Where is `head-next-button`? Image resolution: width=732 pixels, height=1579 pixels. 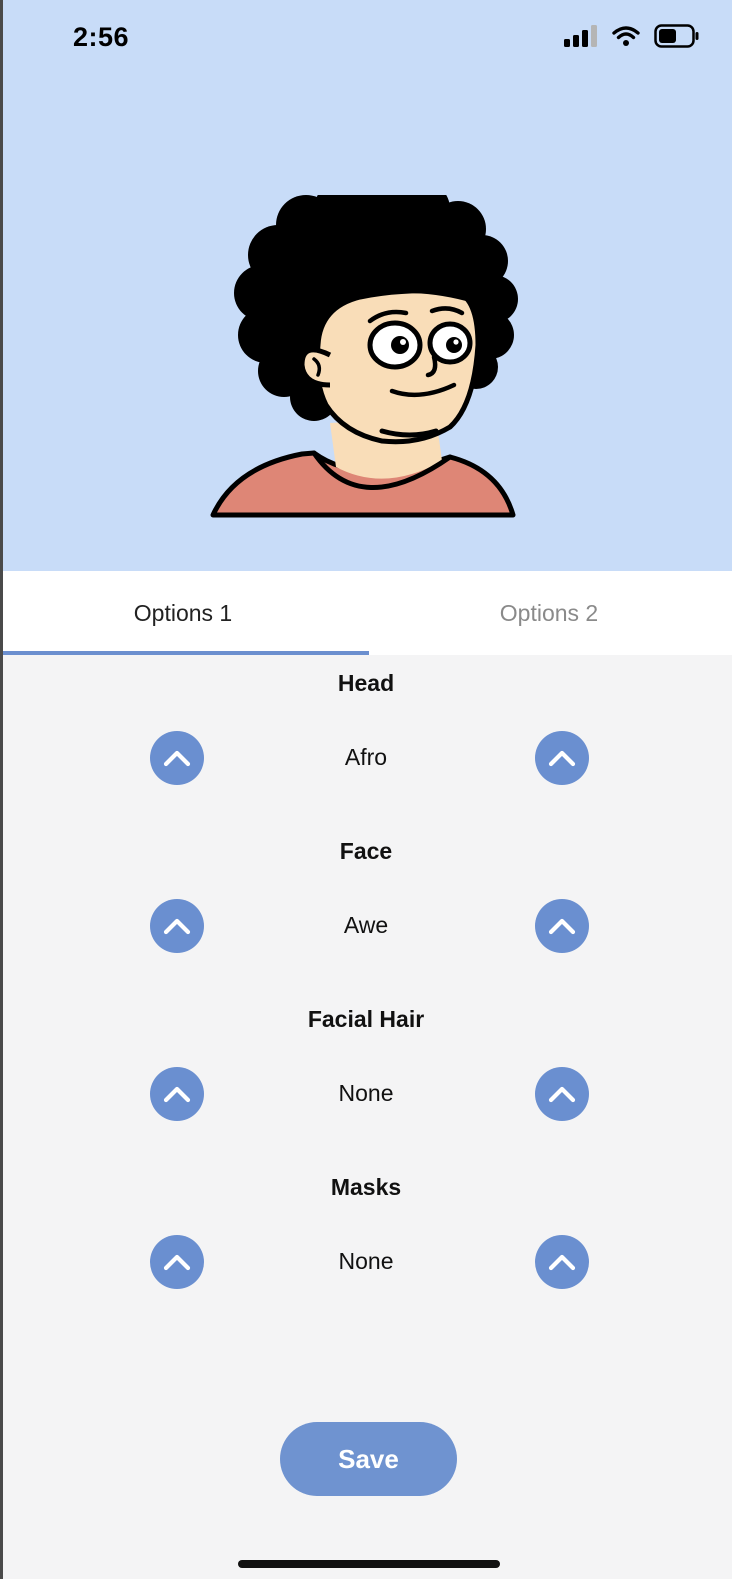
head-next-button is located at coordinates (562, 758).